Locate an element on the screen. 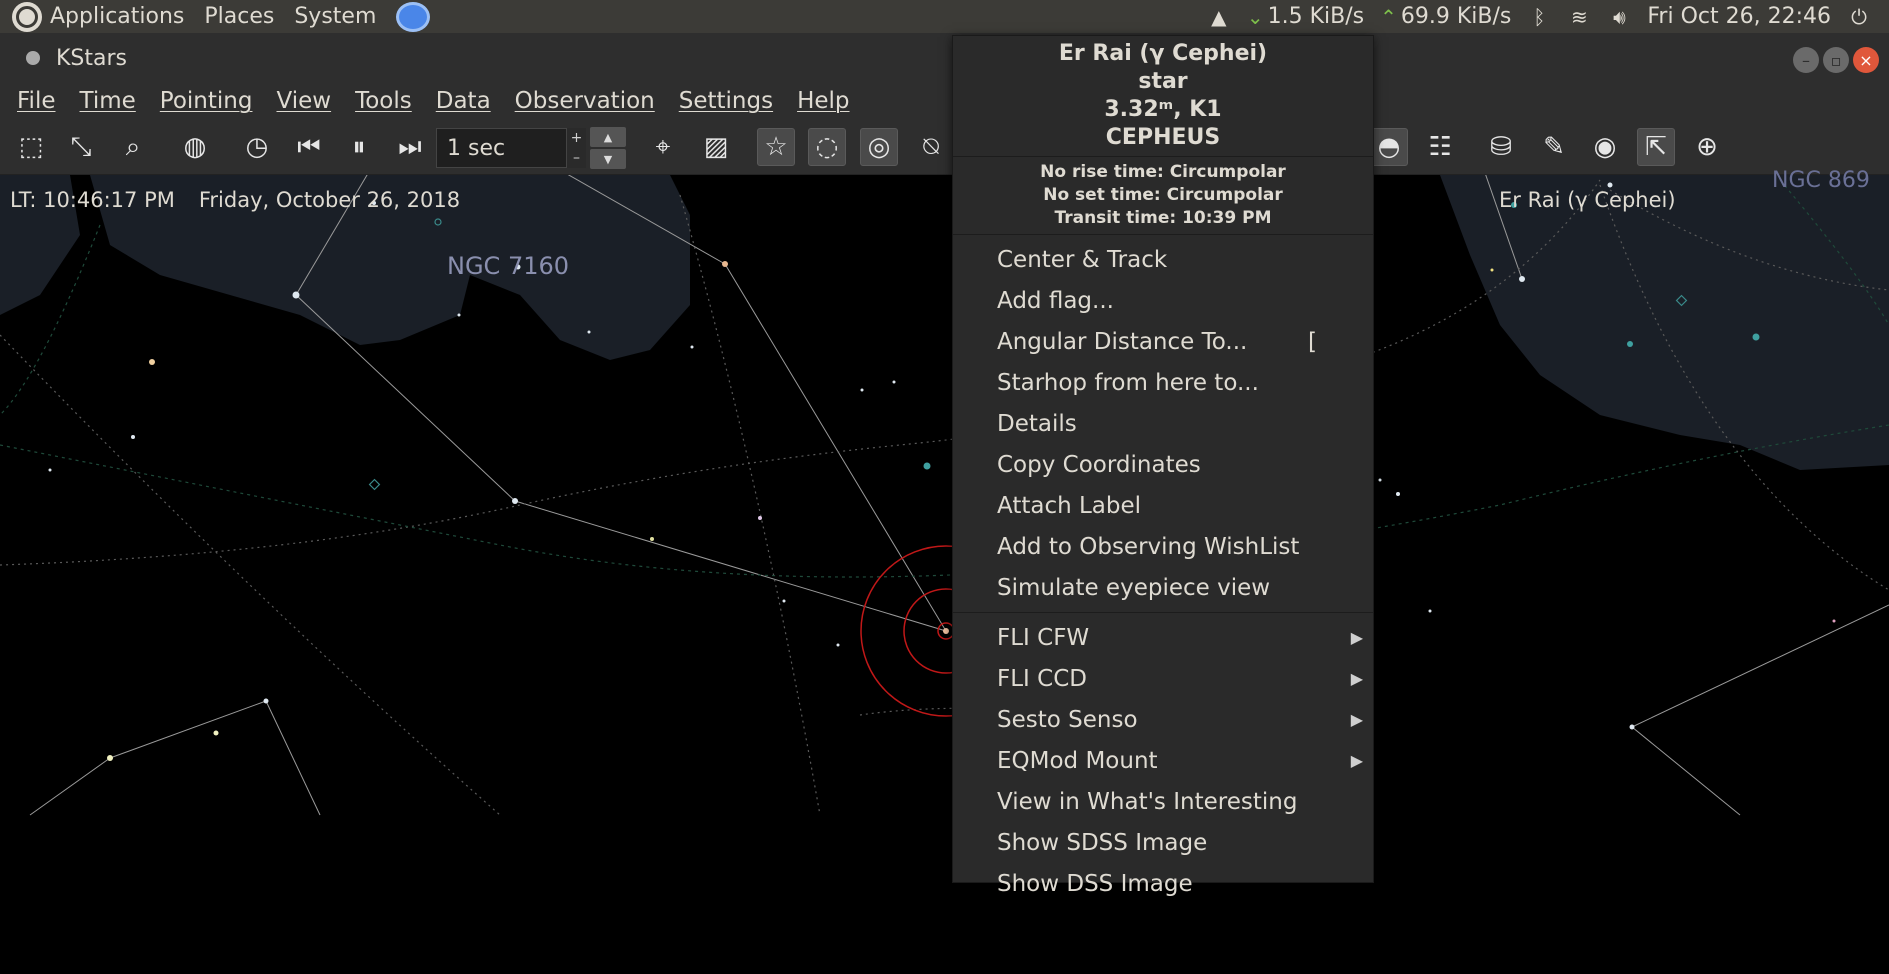 The width and height of the screenshot is (1889, 974). menu-time: Time is located at coordinates (108, 101).